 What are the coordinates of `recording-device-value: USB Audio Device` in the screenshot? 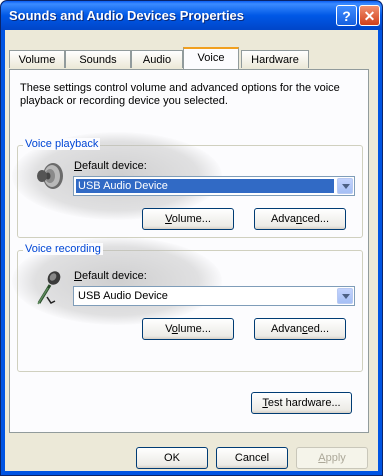 It's located at (123, 296).